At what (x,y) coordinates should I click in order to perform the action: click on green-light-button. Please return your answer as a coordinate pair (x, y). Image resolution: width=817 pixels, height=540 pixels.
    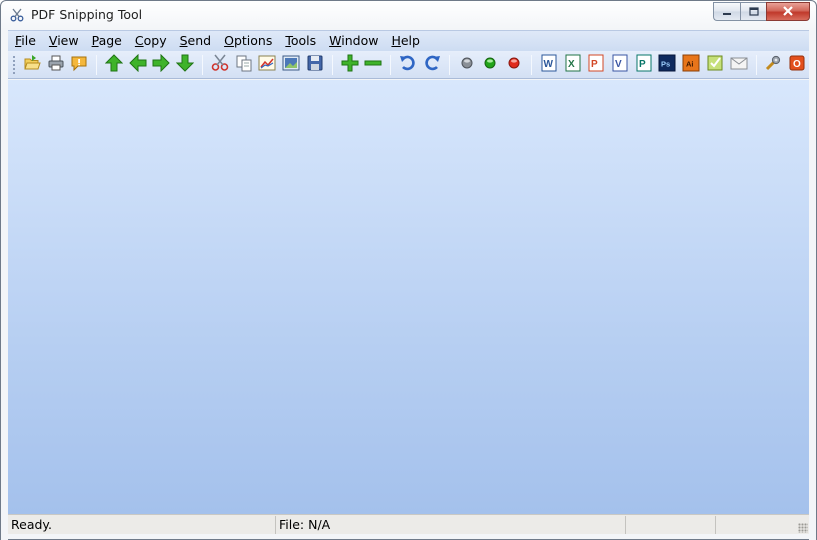
    Looking at the image, I should click on (490, 65).